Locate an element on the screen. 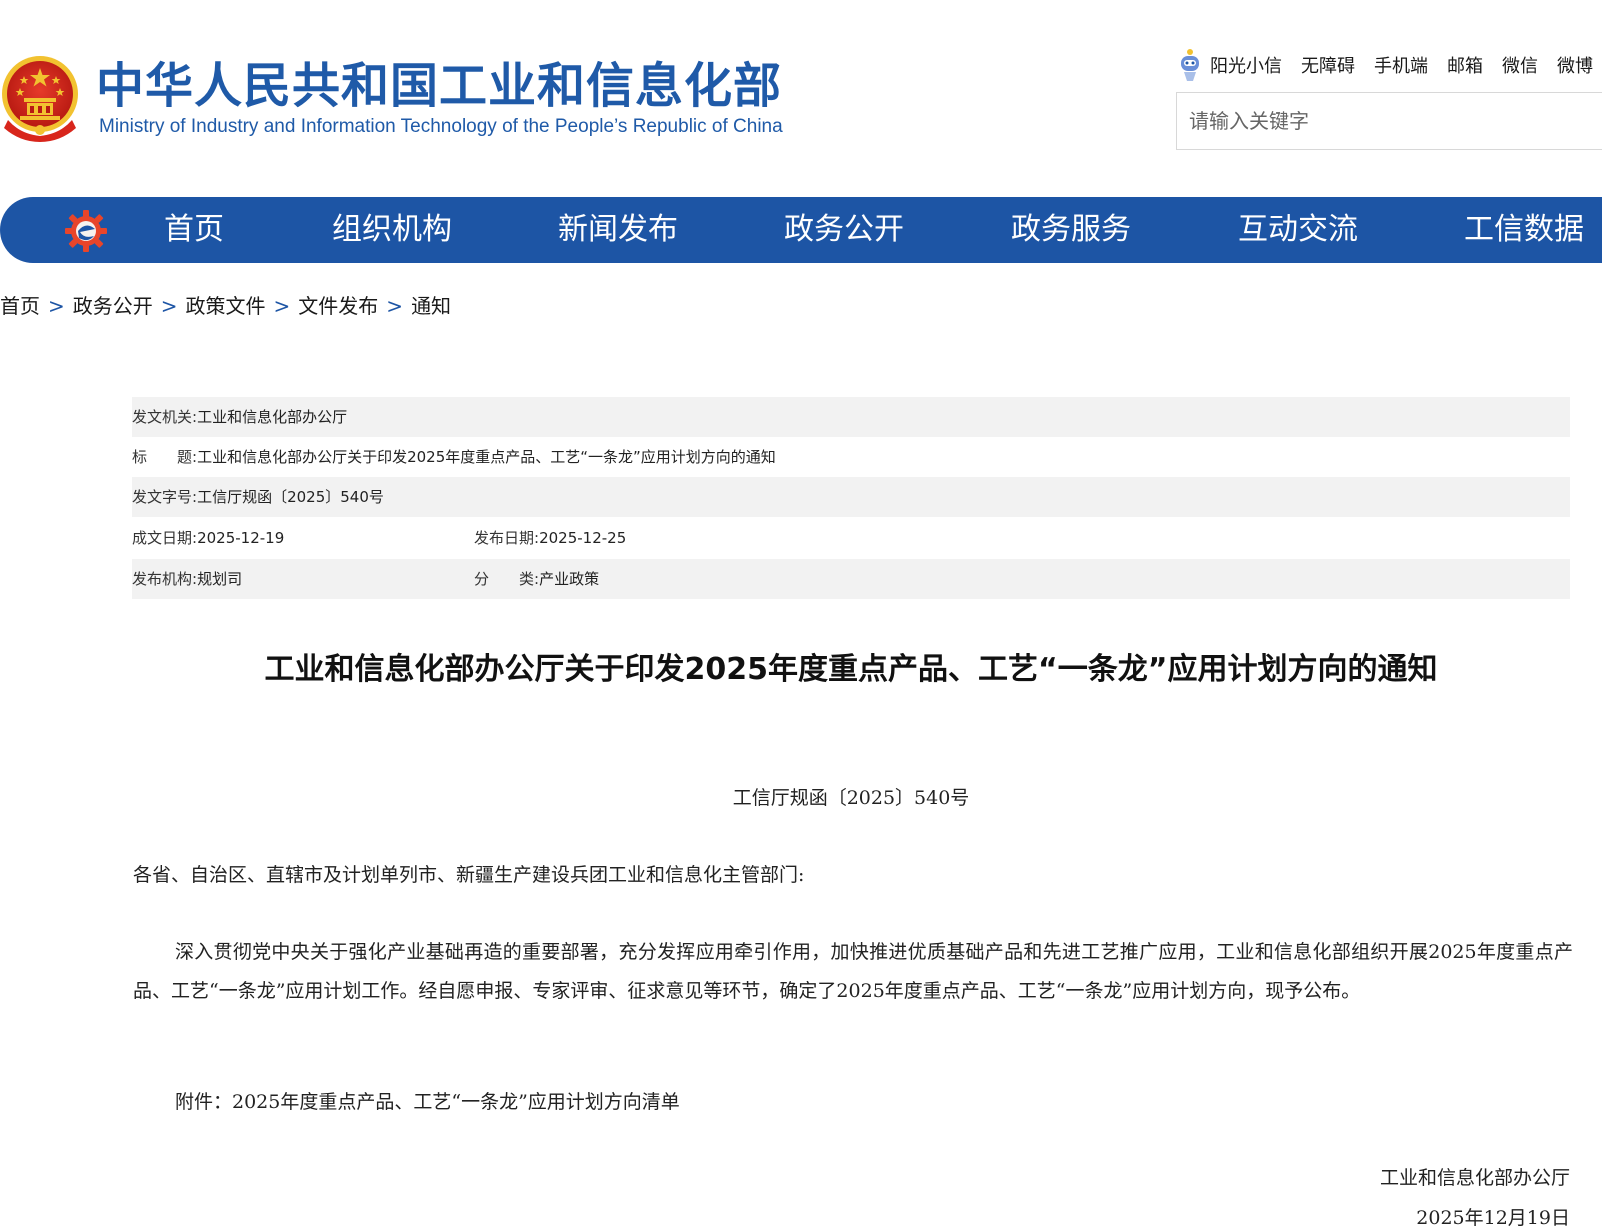  breadcrumb-policy-documents: 政策文件 is located at coordinates (226, 306).